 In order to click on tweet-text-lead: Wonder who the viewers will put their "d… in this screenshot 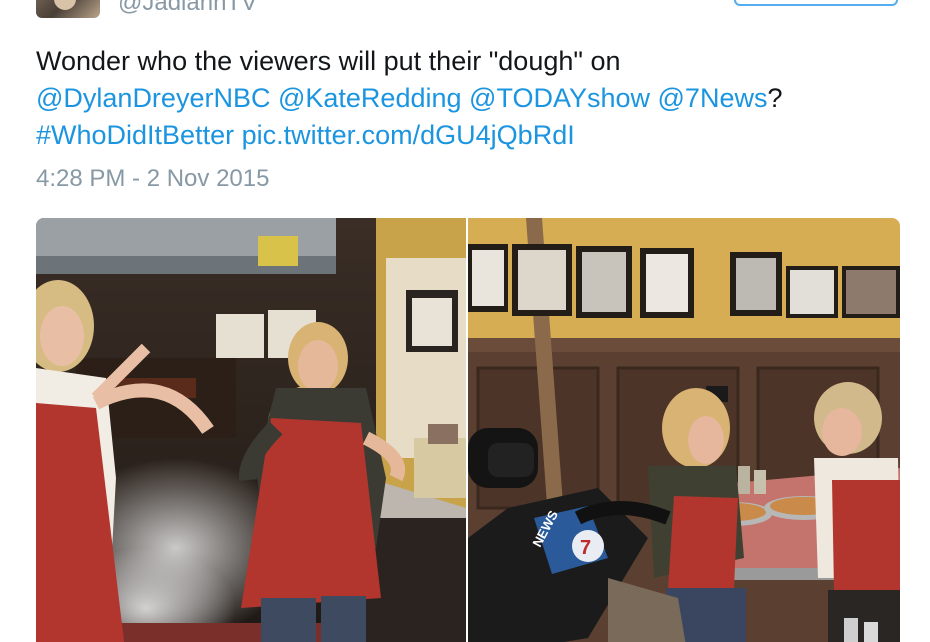, I will do `click(328, 61)`.